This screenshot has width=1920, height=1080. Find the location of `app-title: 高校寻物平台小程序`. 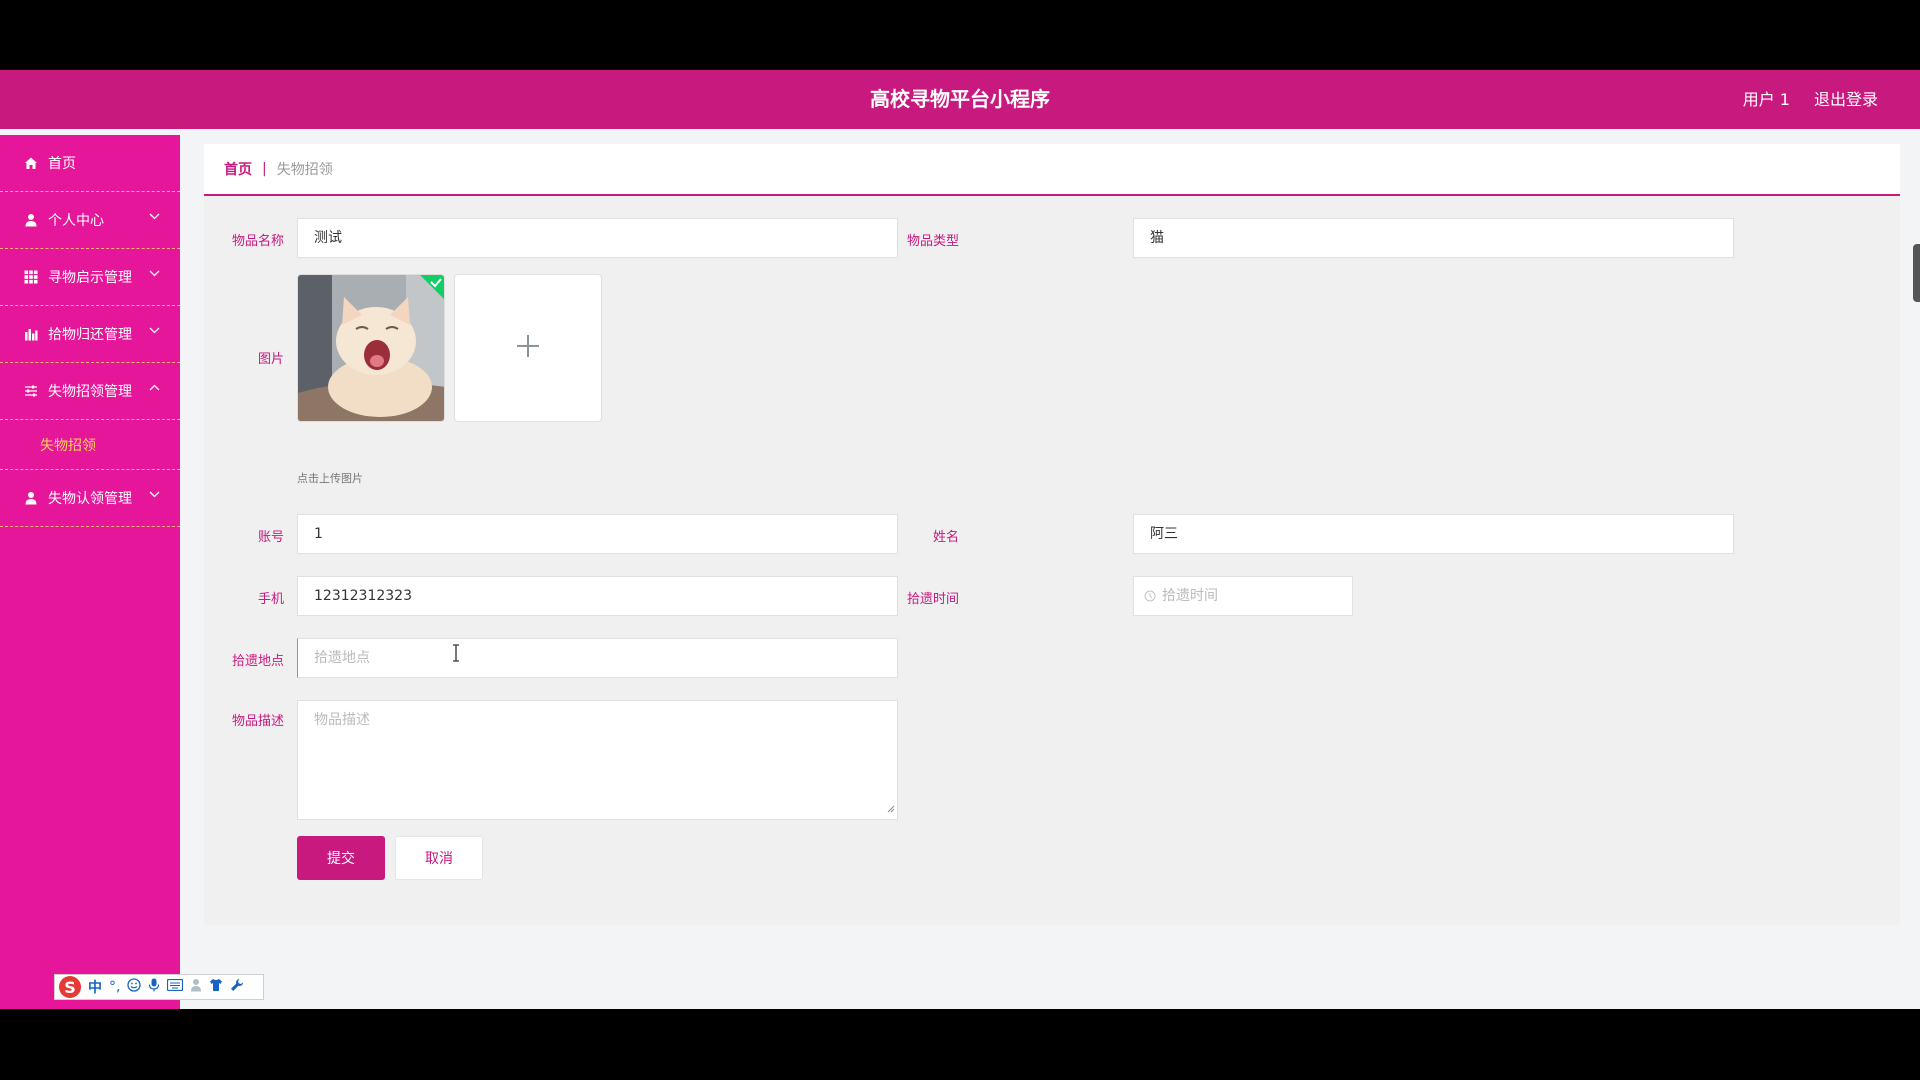

app-title: 高校寻物平台小程序 is located at coordinates (960, 99).